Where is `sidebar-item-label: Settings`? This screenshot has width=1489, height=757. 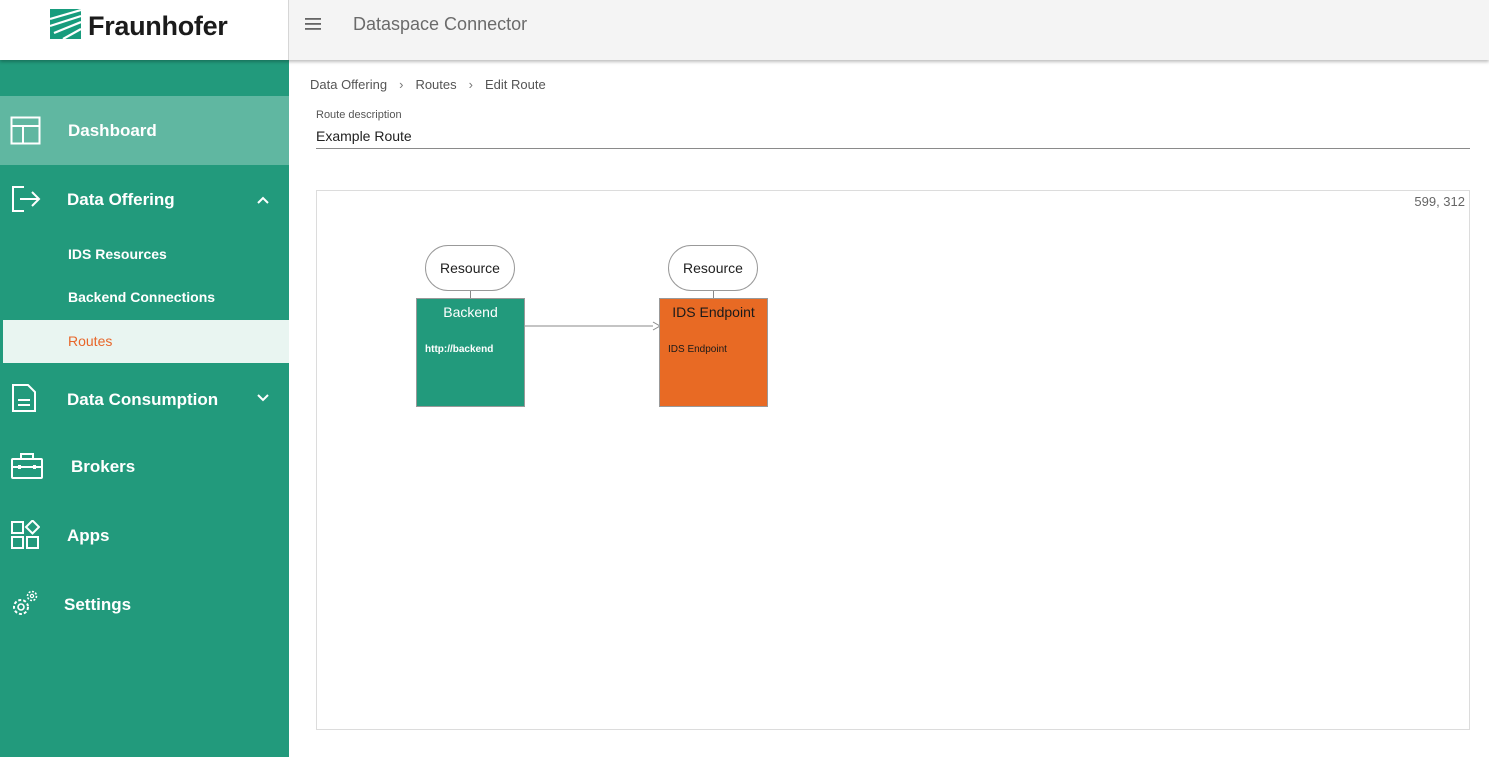 sidebar-item-label: Settings is located at coordinates (98, 604).